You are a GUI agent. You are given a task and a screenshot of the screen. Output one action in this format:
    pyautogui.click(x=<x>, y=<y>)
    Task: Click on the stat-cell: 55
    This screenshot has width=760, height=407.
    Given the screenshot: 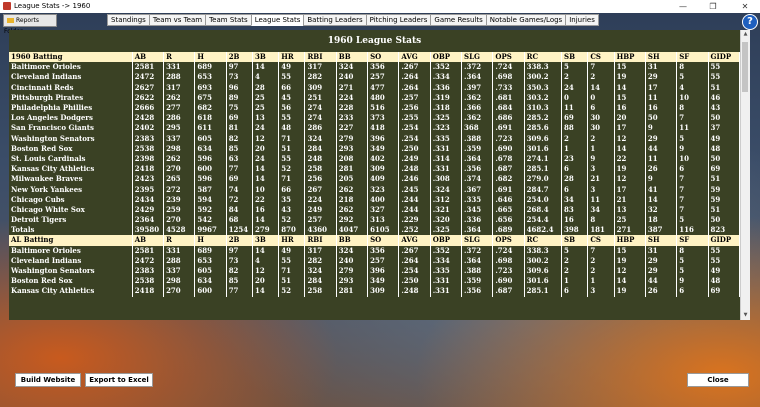 What is the action you would take?
    pyautogui.click(x=292, y=77)
    